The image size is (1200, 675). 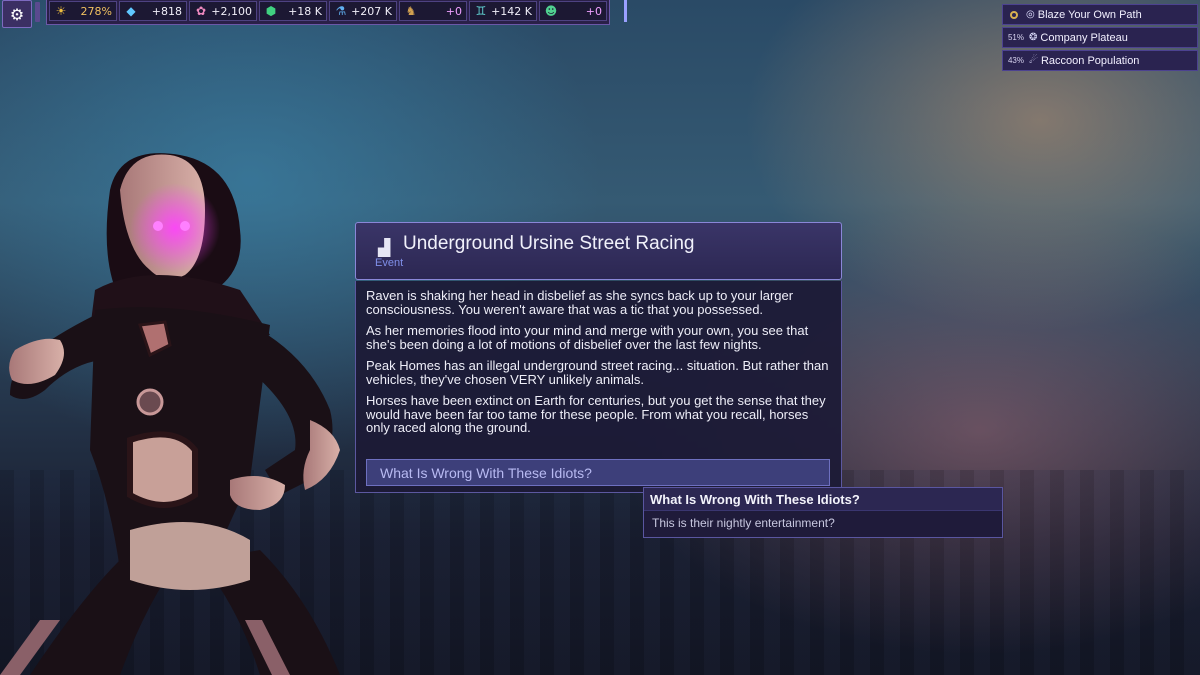 I want to click on cube-icon: ⬢, so click(x=271, y=11).